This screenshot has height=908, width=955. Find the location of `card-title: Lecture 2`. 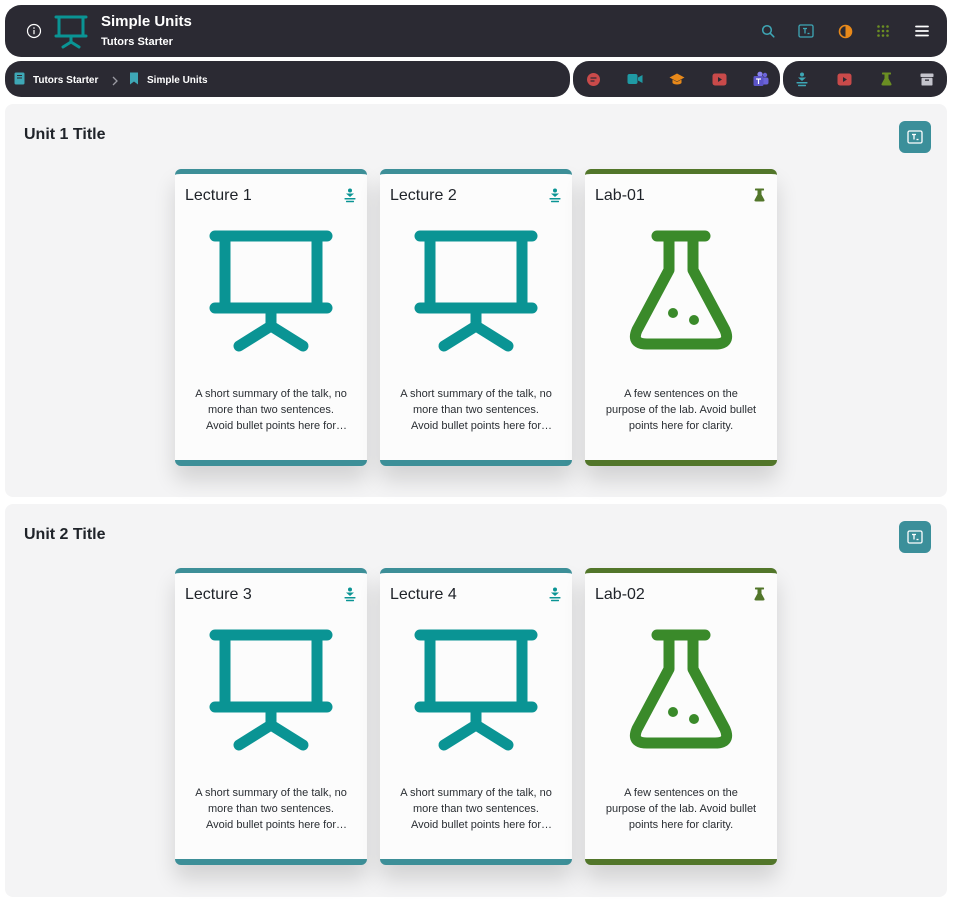

card-title: Lecture 2 is located at coordinates (423, 195).